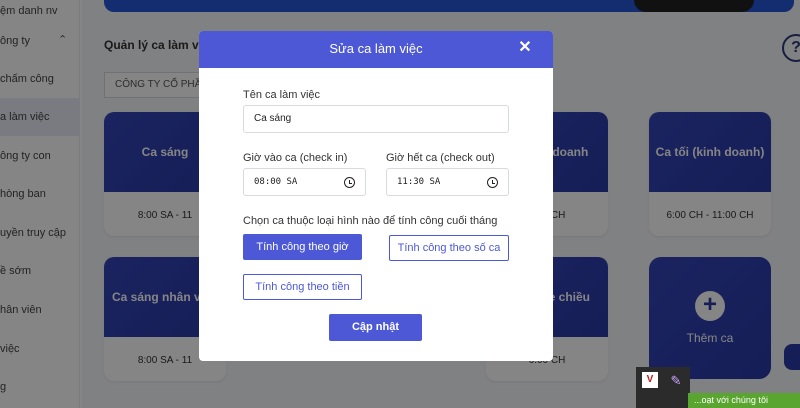  Describe the element at coordinates (282, 95) in the screenshot. I see `shift-name-label: Tên ca làm việc` at that location.